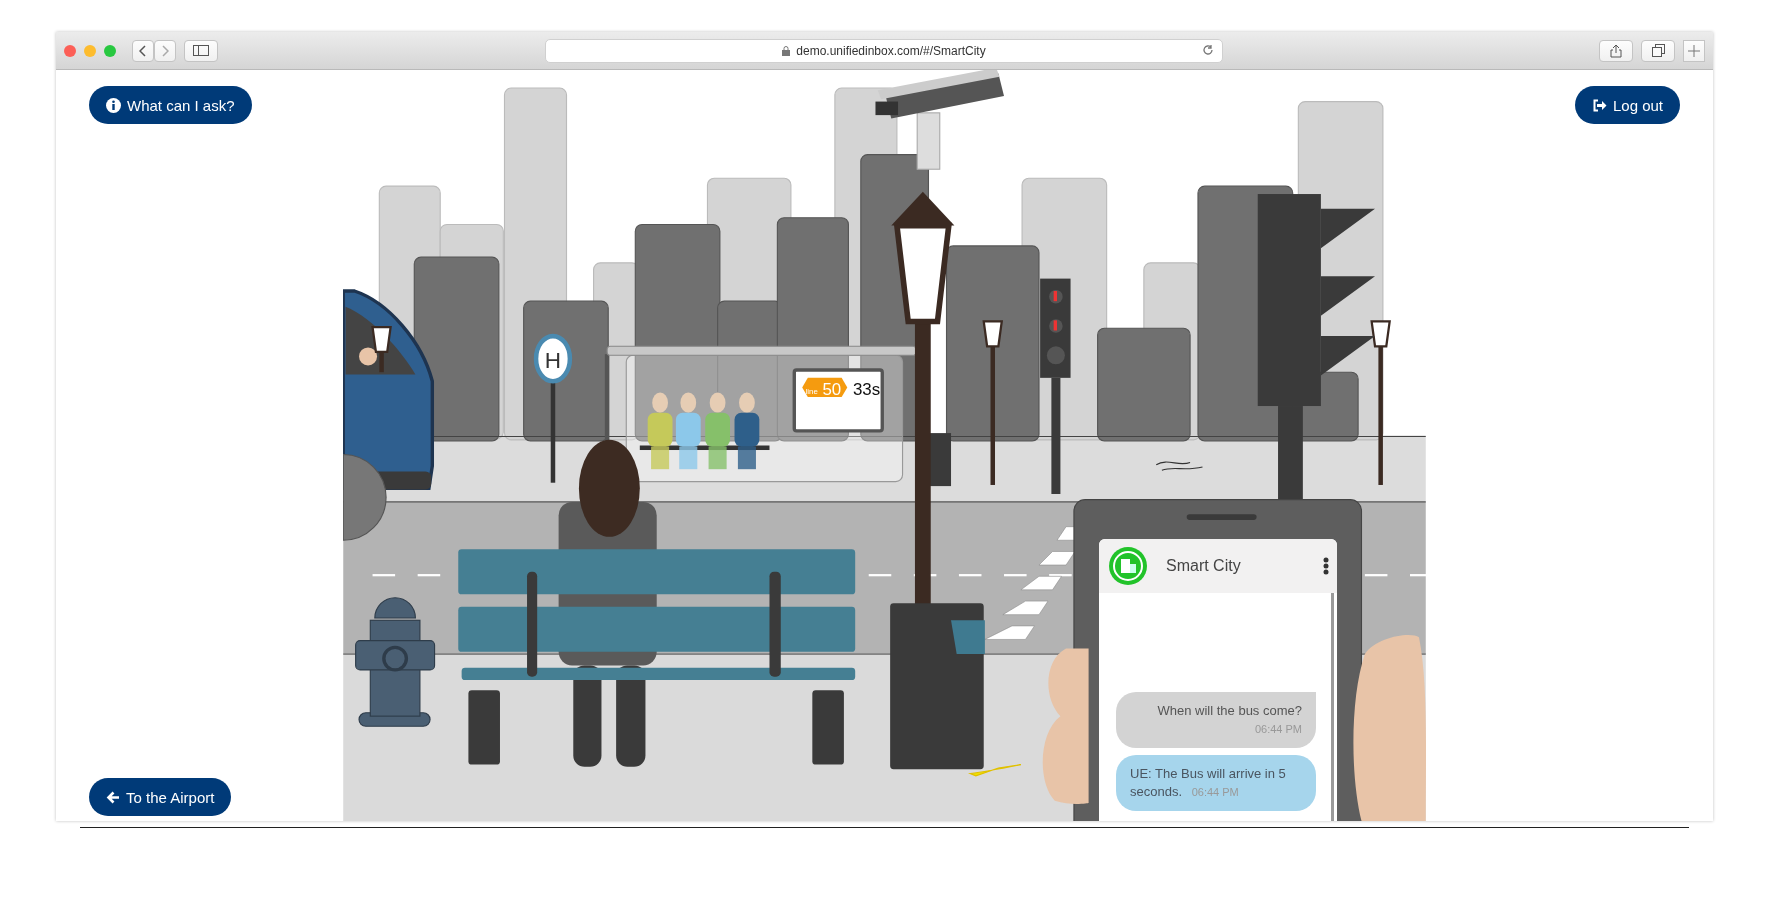 The image size is (1769, 907). I want to click on url-text: demo.unifiedinbox.com/#/SmartCity, so click(891, 50).